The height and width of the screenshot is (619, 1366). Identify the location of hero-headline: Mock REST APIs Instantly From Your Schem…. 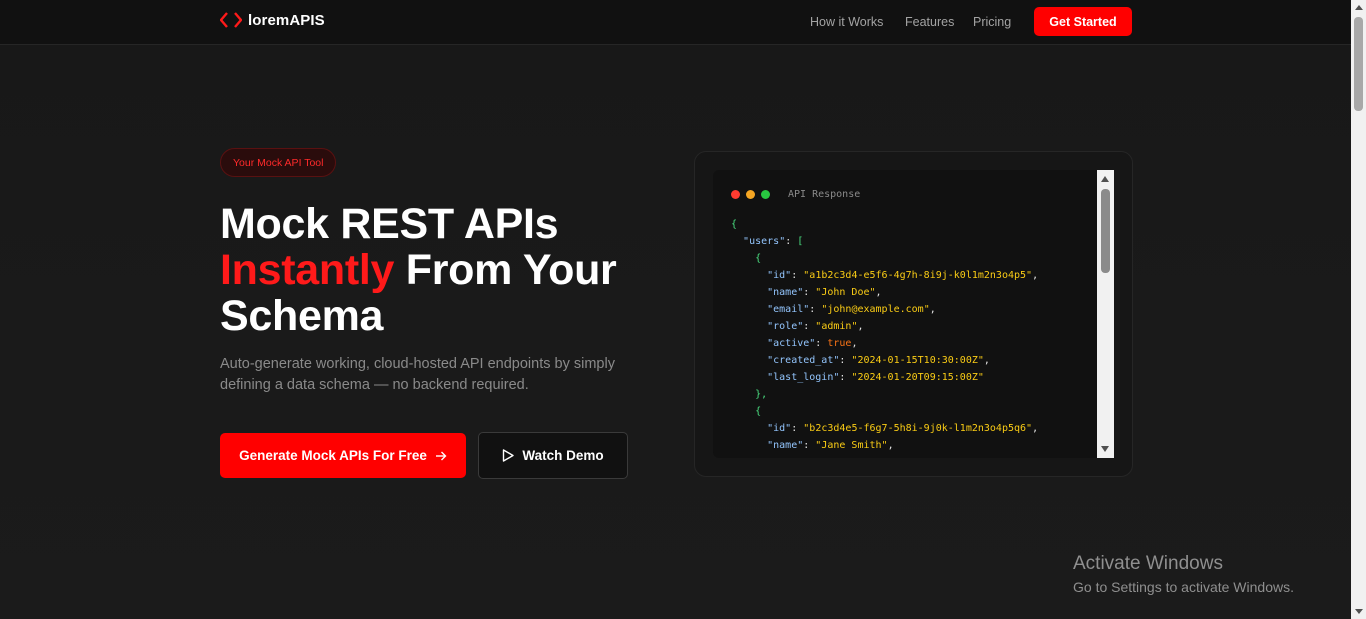
(450, 270).